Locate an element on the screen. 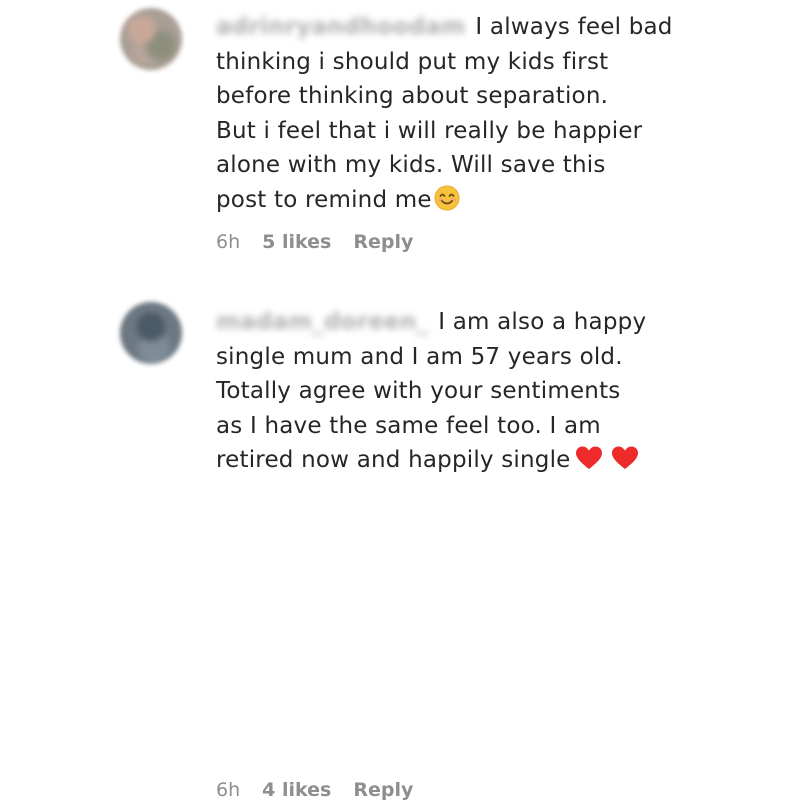 Image resolution: width=800 pixels, height=801 pixels. comment-line: alone with my kids. Will save this is located at coordinates (411, 165).